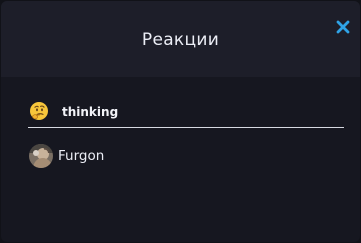  Describe the element at coordinates (39, 111) in the screenshot. I see `thinking-face-emoji-icon` at that location.